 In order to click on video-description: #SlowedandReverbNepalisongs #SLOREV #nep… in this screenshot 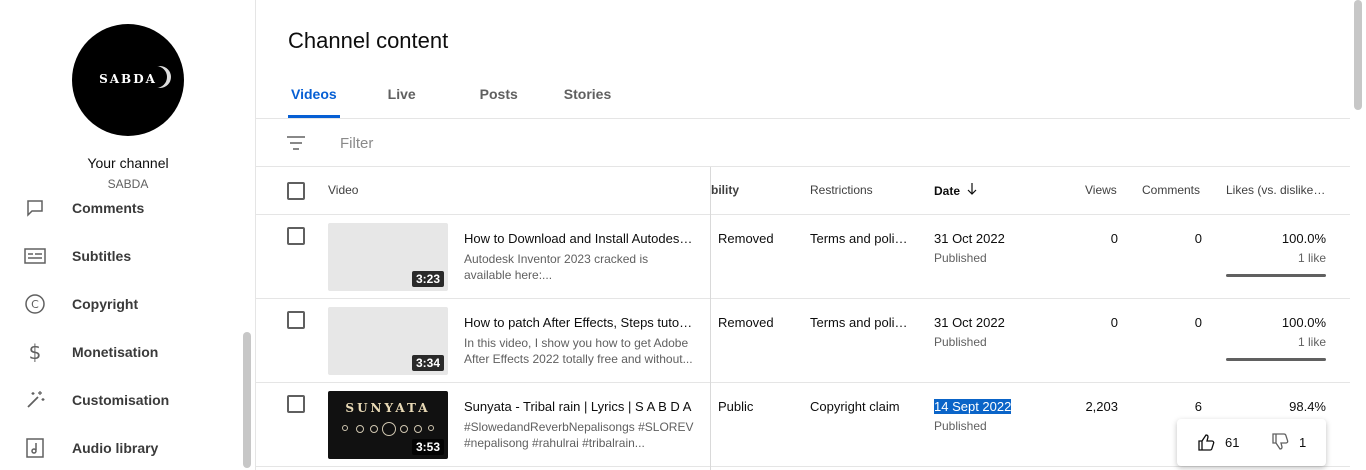, I will do `click(579, 435)`.